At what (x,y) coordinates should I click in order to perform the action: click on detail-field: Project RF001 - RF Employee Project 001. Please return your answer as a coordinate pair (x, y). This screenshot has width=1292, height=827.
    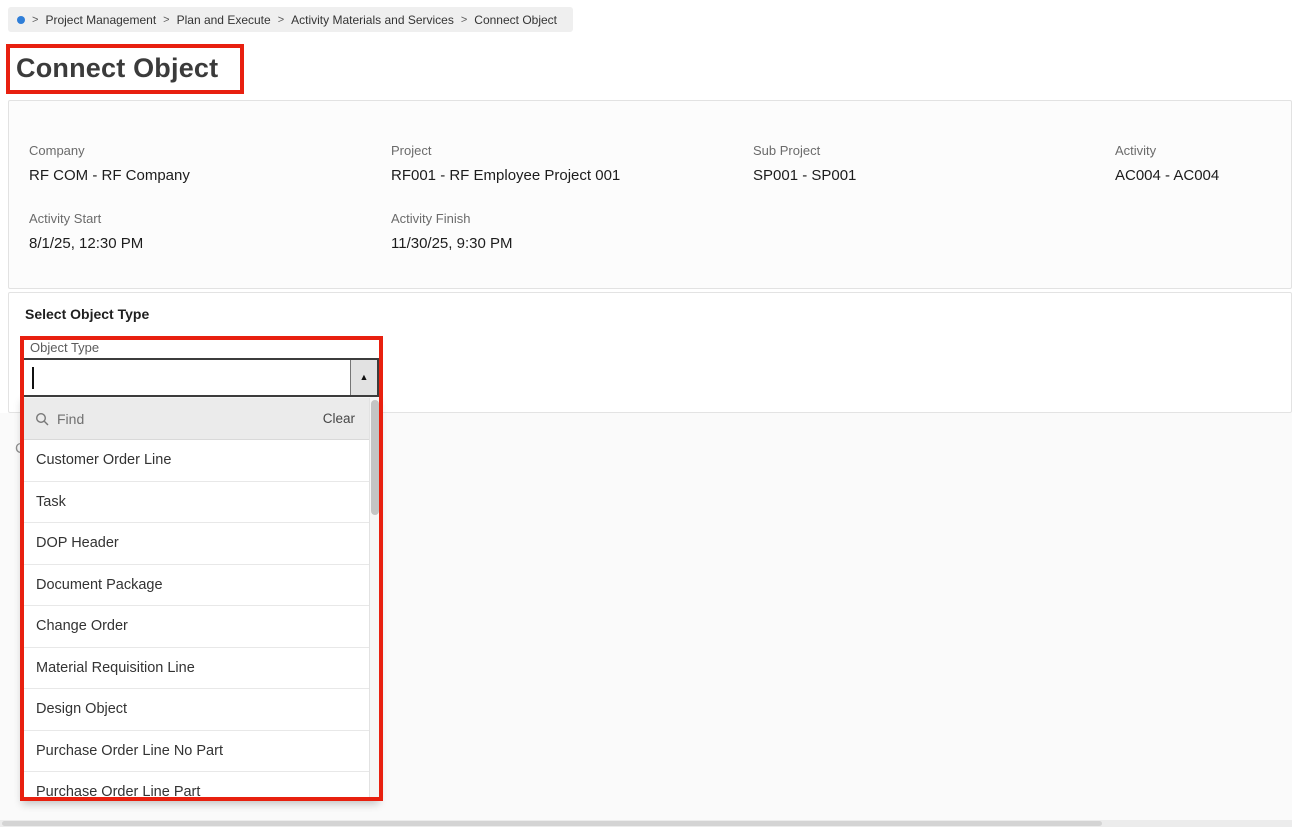
    Looking at the image, I should click on (572, 164).